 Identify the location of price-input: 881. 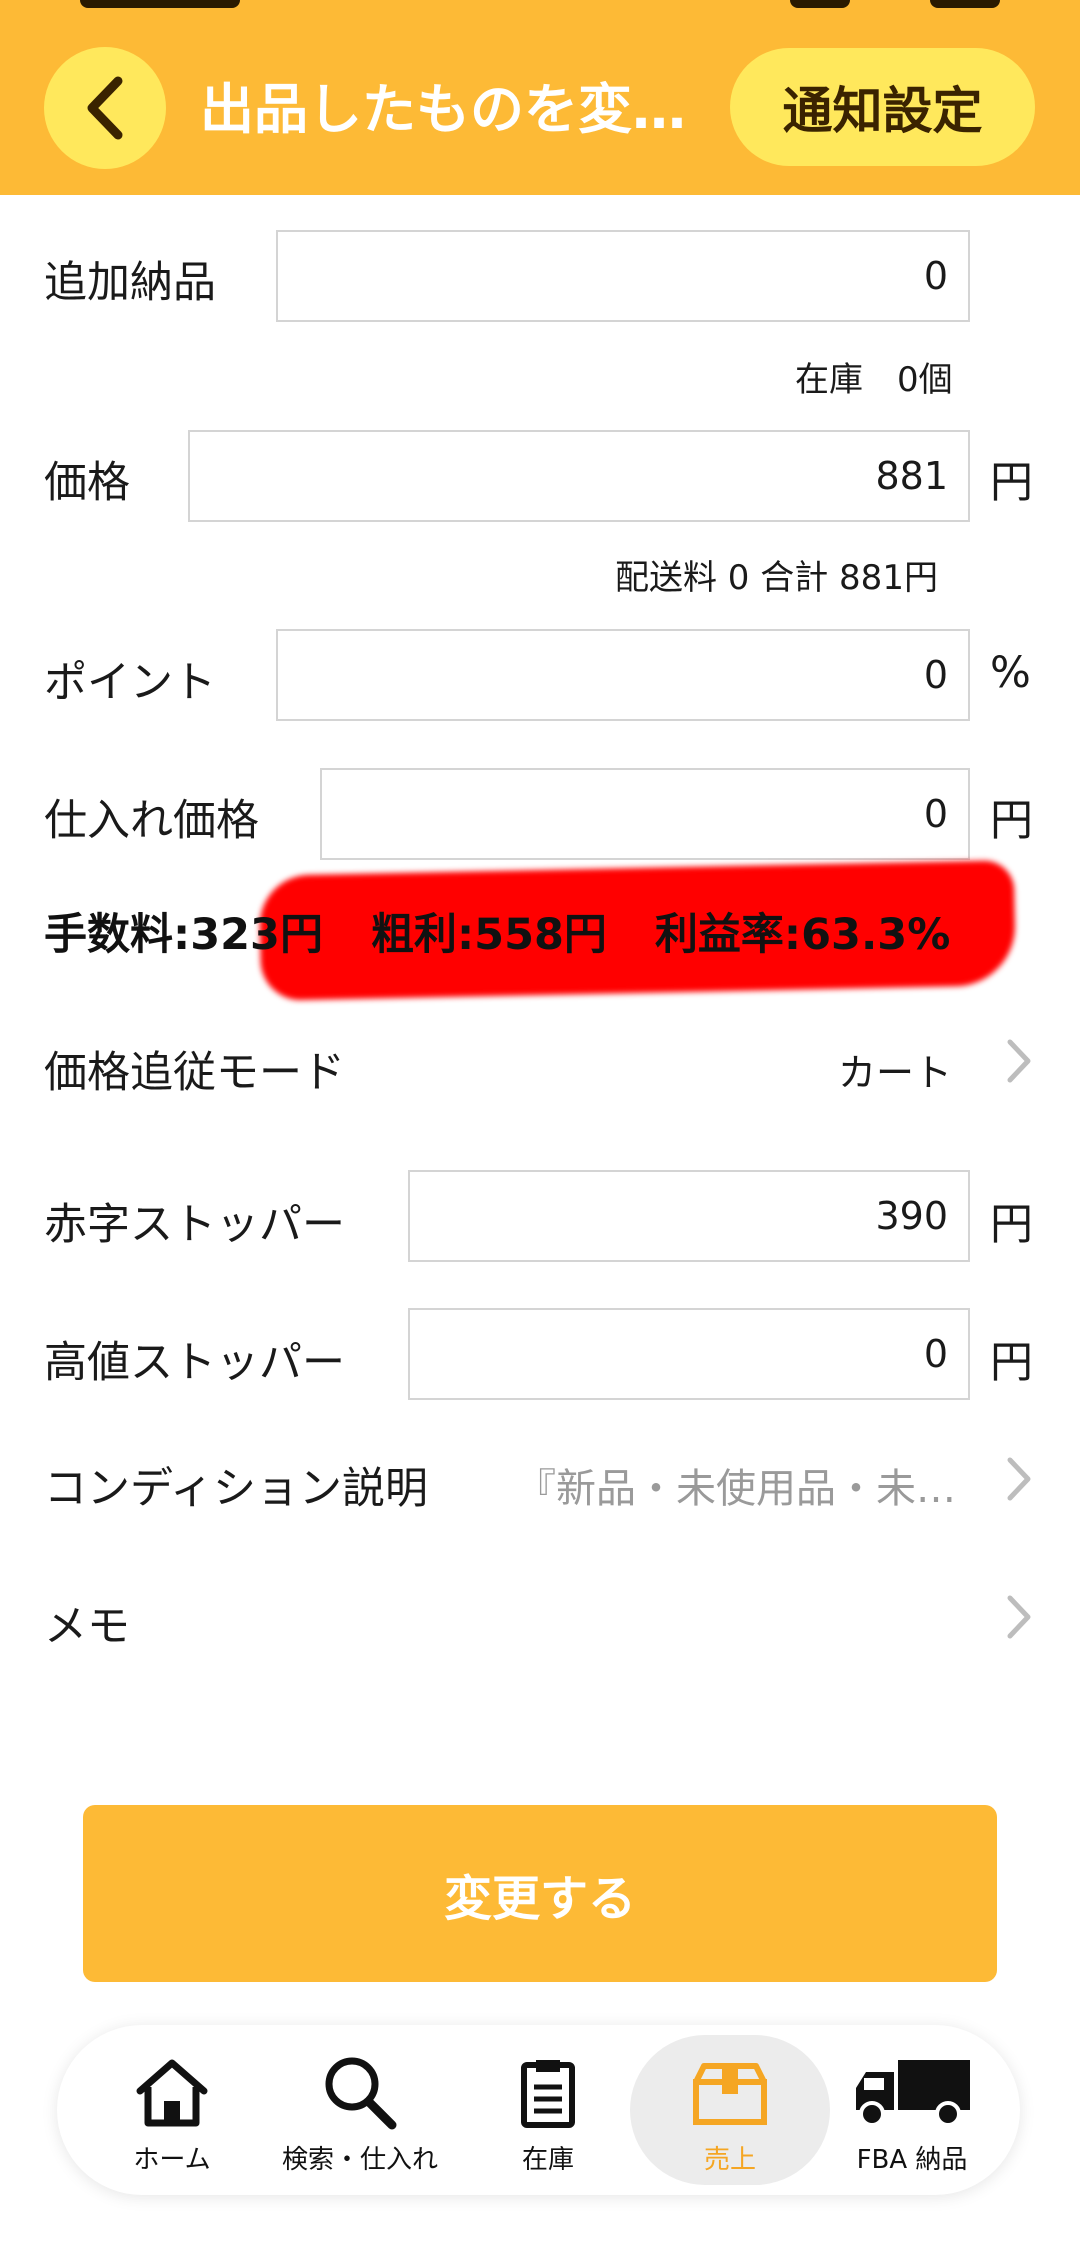
(579, 476).